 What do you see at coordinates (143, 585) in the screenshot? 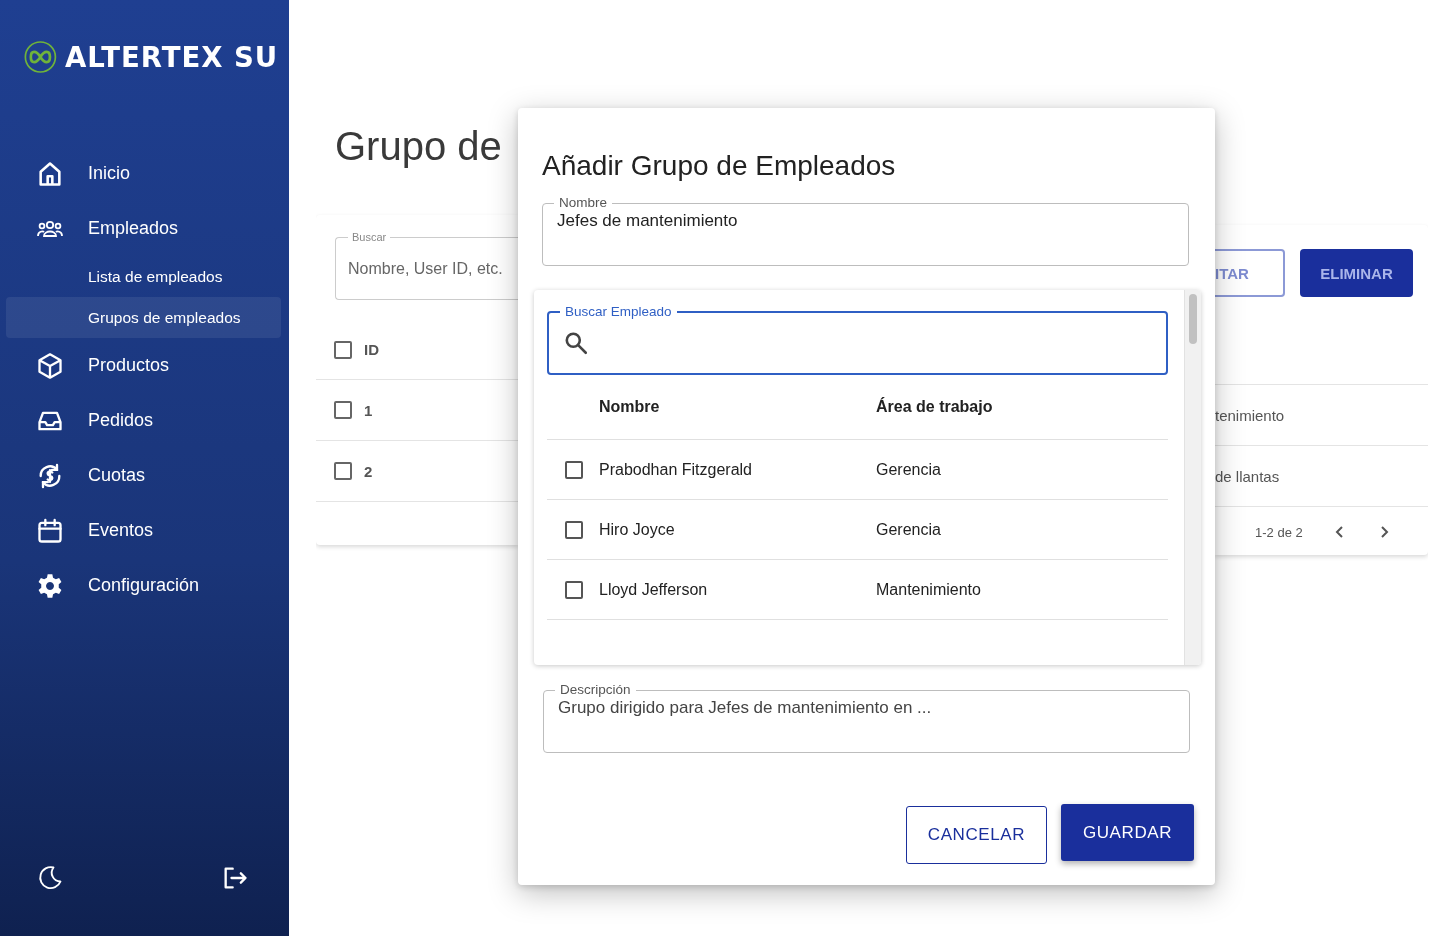
I see `nav-item: Configuración` at bounding box center [143, 585].